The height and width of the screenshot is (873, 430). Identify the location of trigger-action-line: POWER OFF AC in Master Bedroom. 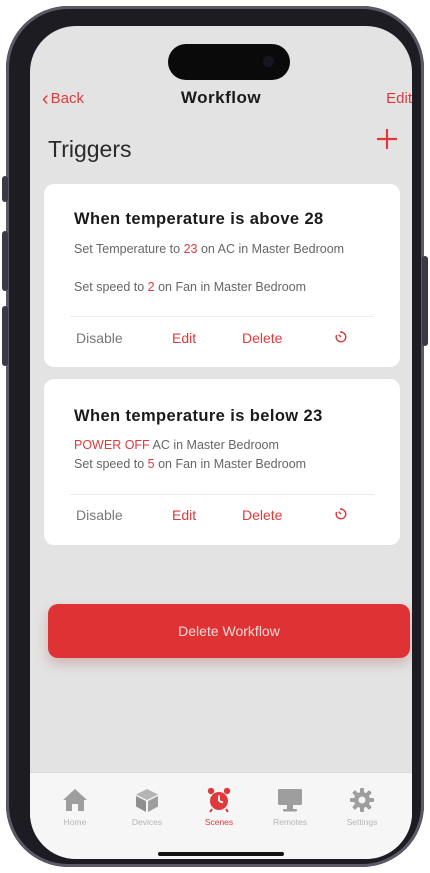
(224, 445).